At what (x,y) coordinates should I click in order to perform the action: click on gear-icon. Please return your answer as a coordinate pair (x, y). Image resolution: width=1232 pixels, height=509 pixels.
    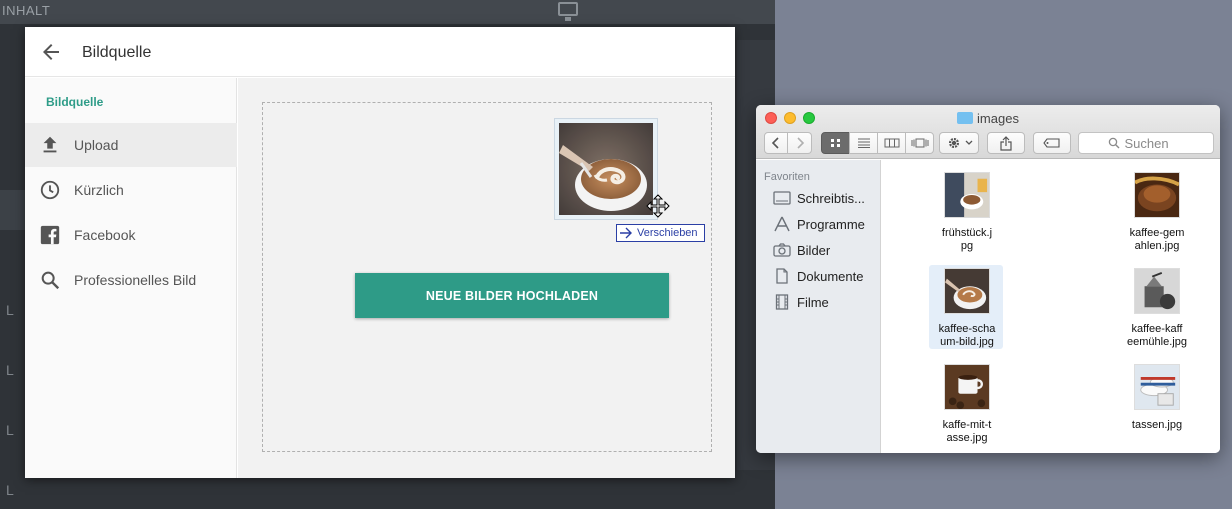
    Looking at the image, I should click on (953, 143).